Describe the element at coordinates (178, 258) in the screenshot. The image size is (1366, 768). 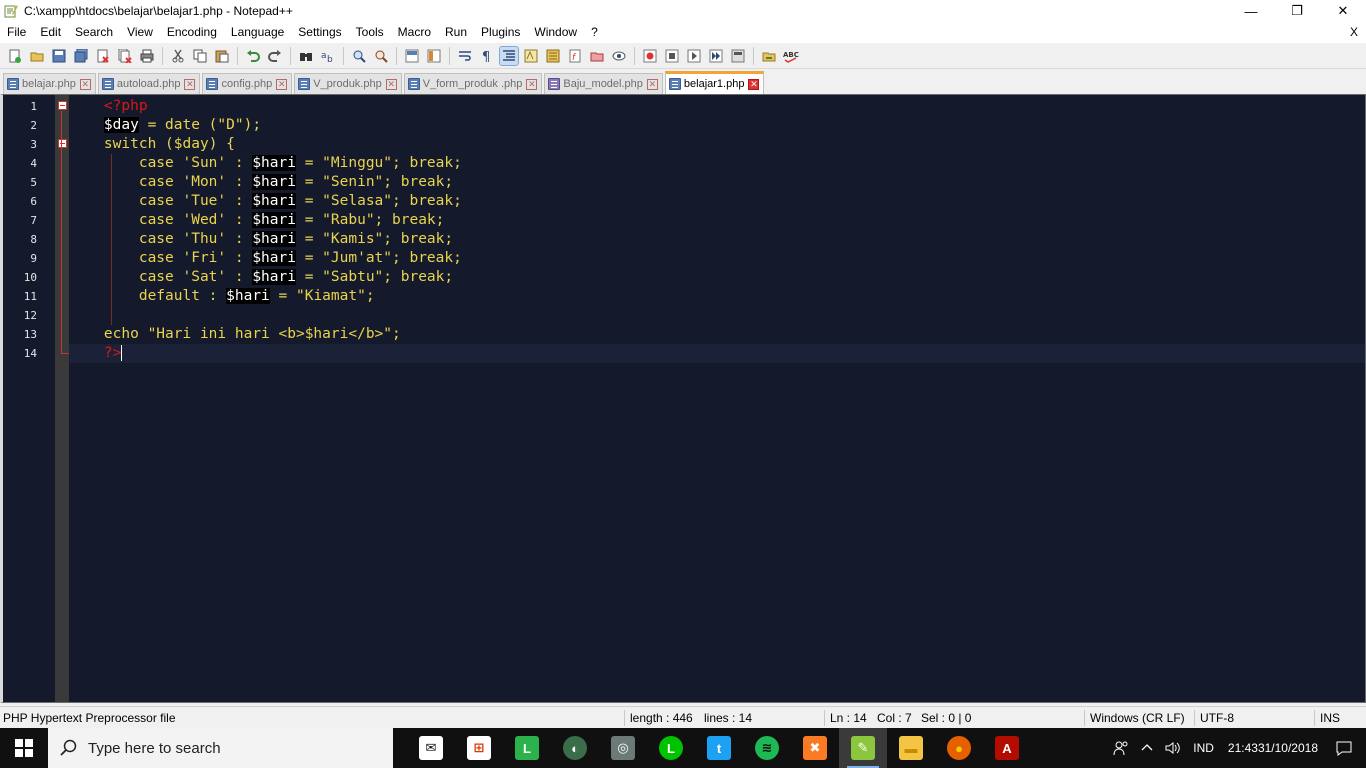
I see `code-token: case 'Fri' :` at that location.